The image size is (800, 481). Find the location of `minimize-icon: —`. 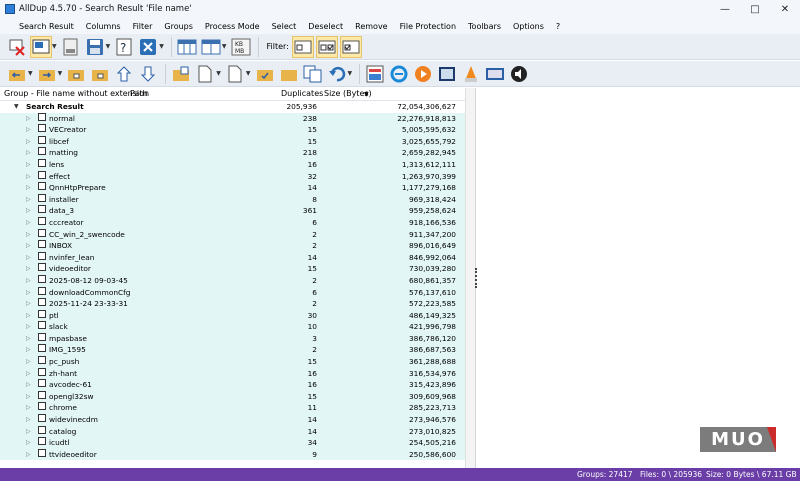

minimize-icon: — is located at coordinates (725, 9).